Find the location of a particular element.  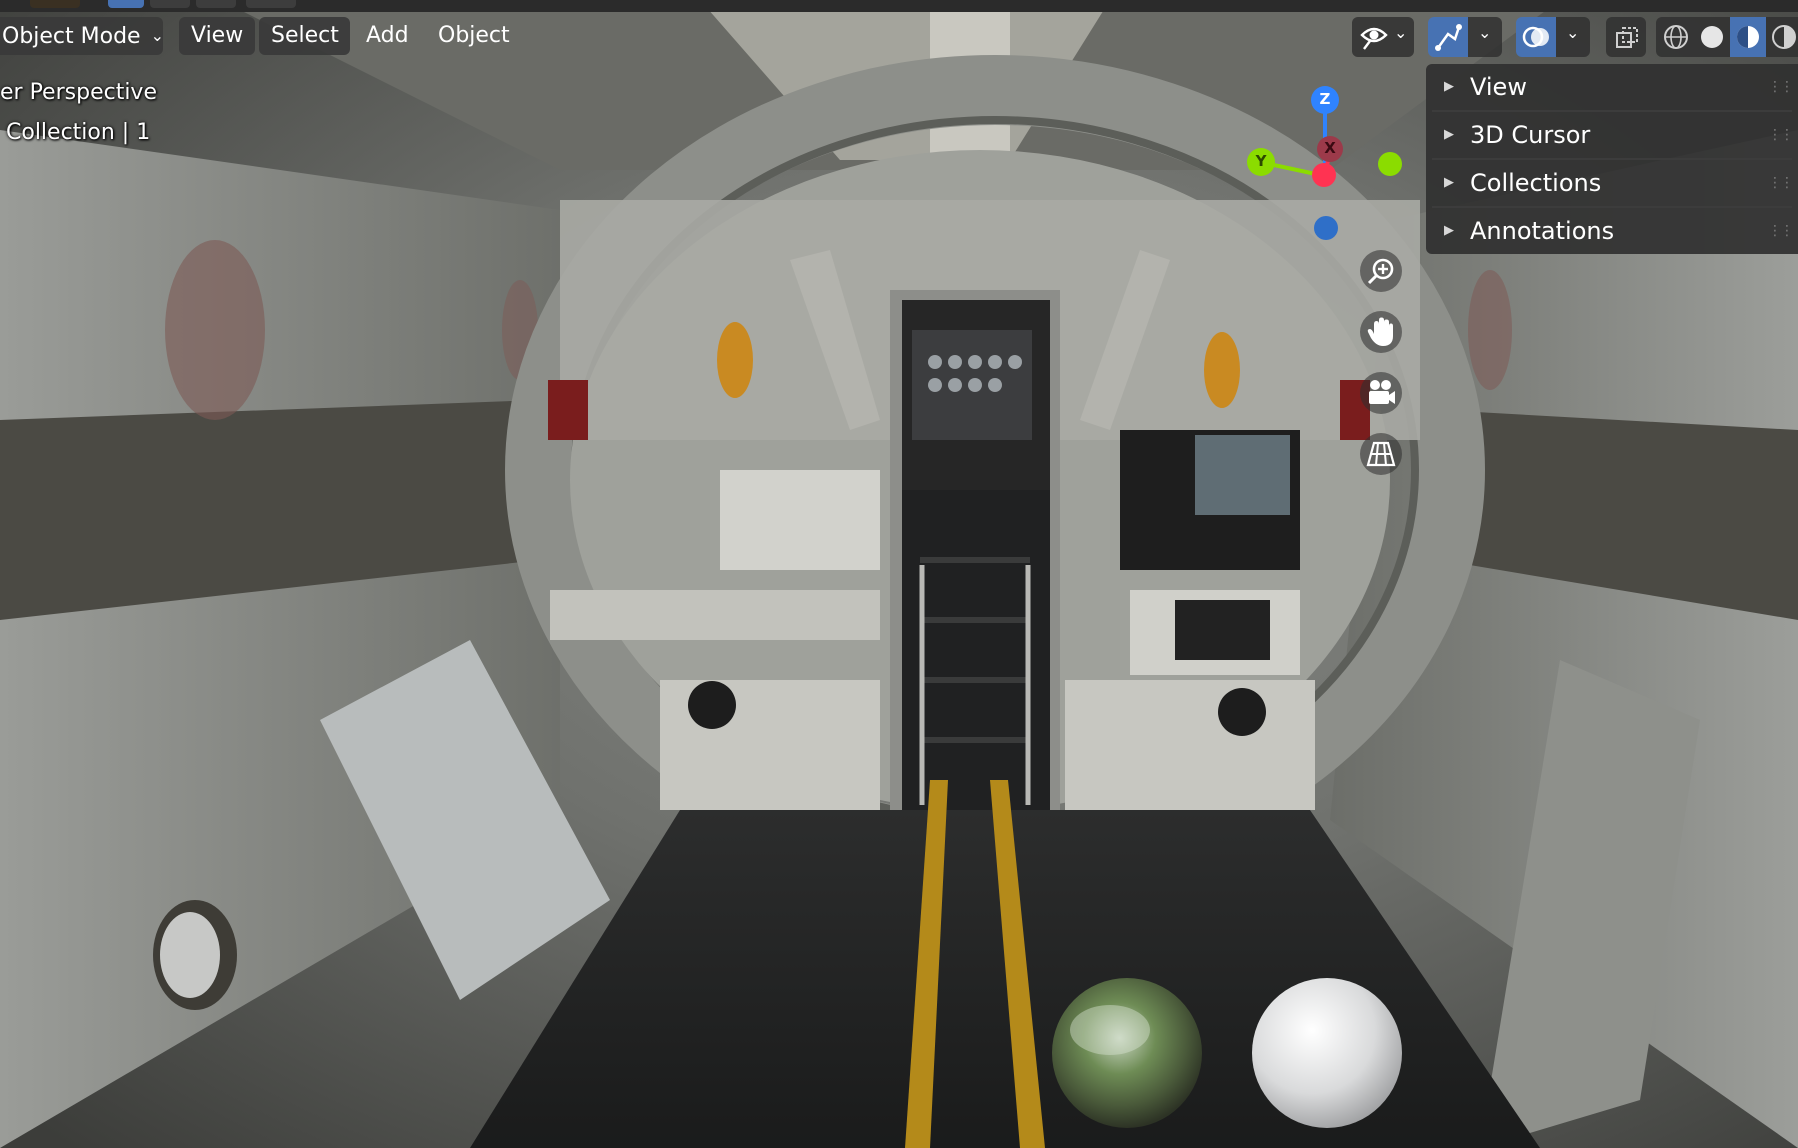

panel-collections-label: Collections is located at coordinates (1536, 183).